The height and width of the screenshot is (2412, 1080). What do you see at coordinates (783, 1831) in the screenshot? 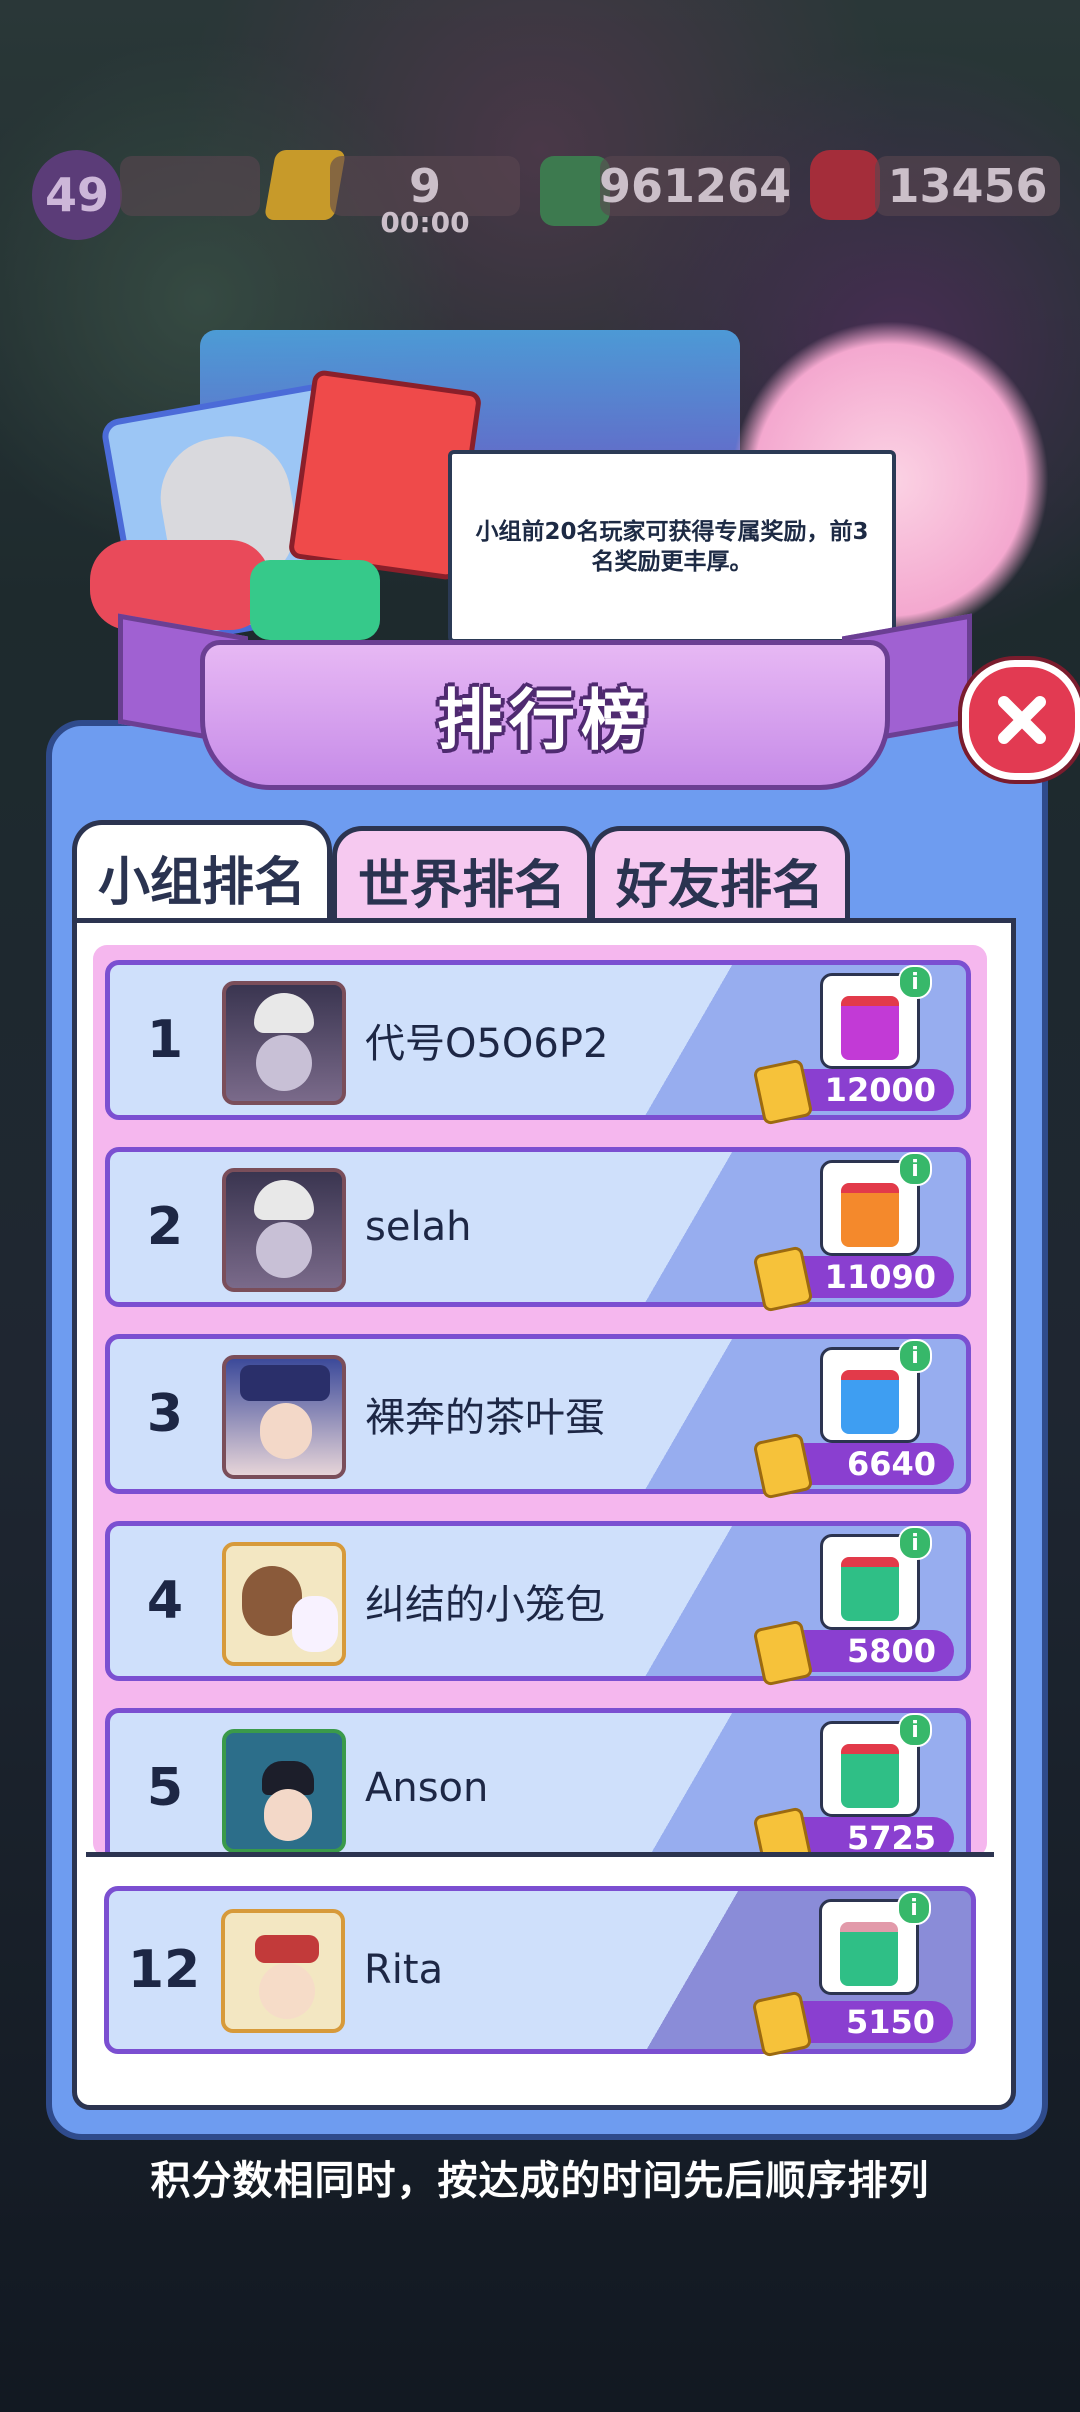
I see `ticket-icon` at bounding box center [783, 1831].